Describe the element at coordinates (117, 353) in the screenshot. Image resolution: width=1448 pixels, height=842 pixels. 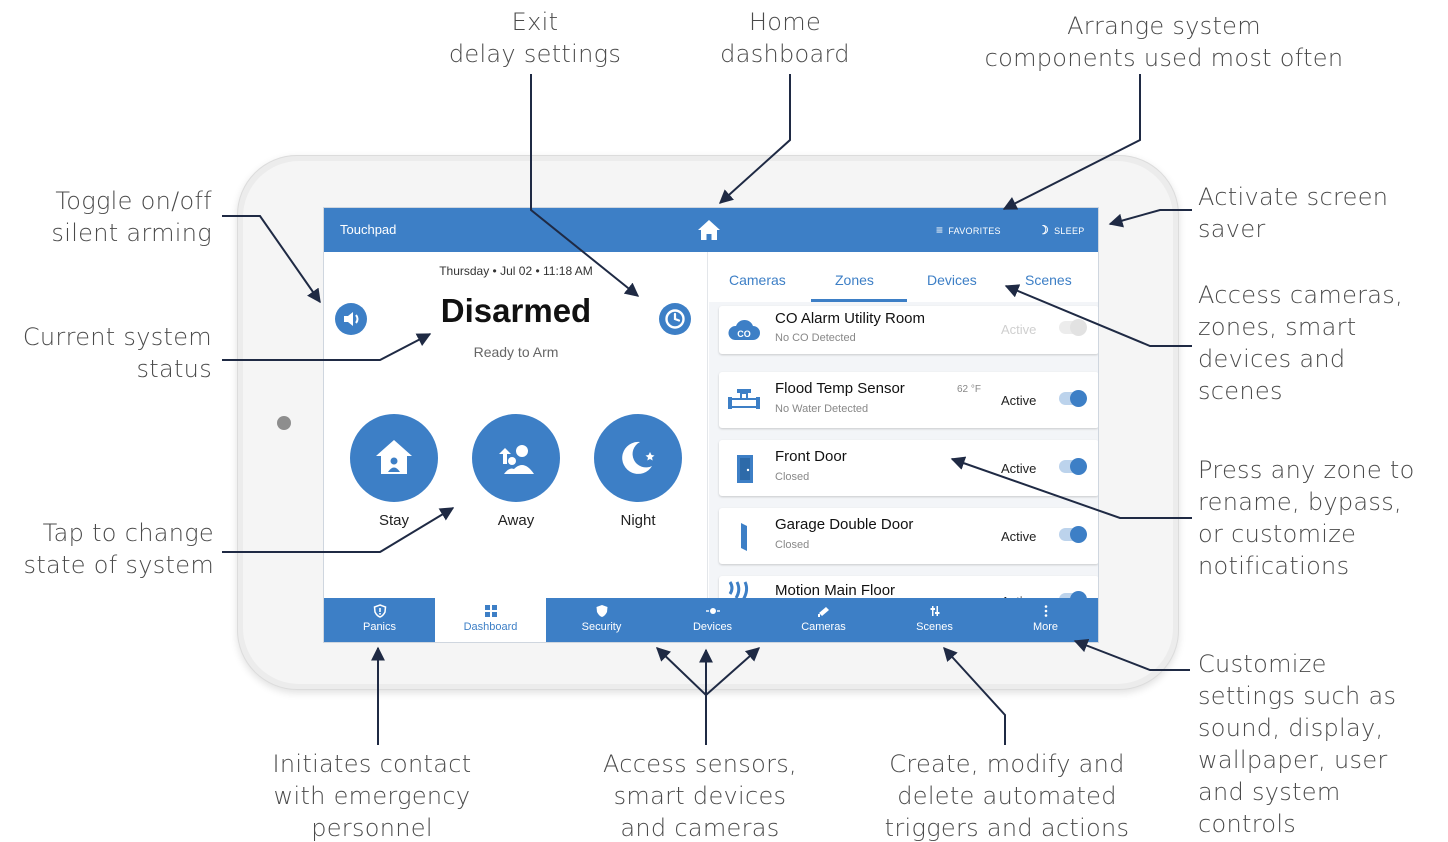
I see `callout-current-status: Current system status` at that location.